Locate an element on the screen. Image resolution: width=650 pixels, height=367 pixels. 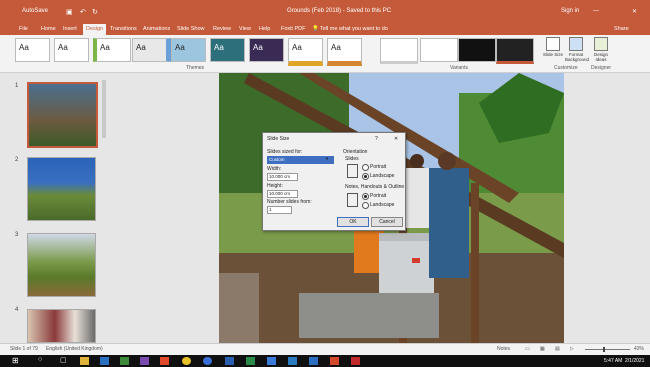
excel-icon is located at coordinates (250, 361).